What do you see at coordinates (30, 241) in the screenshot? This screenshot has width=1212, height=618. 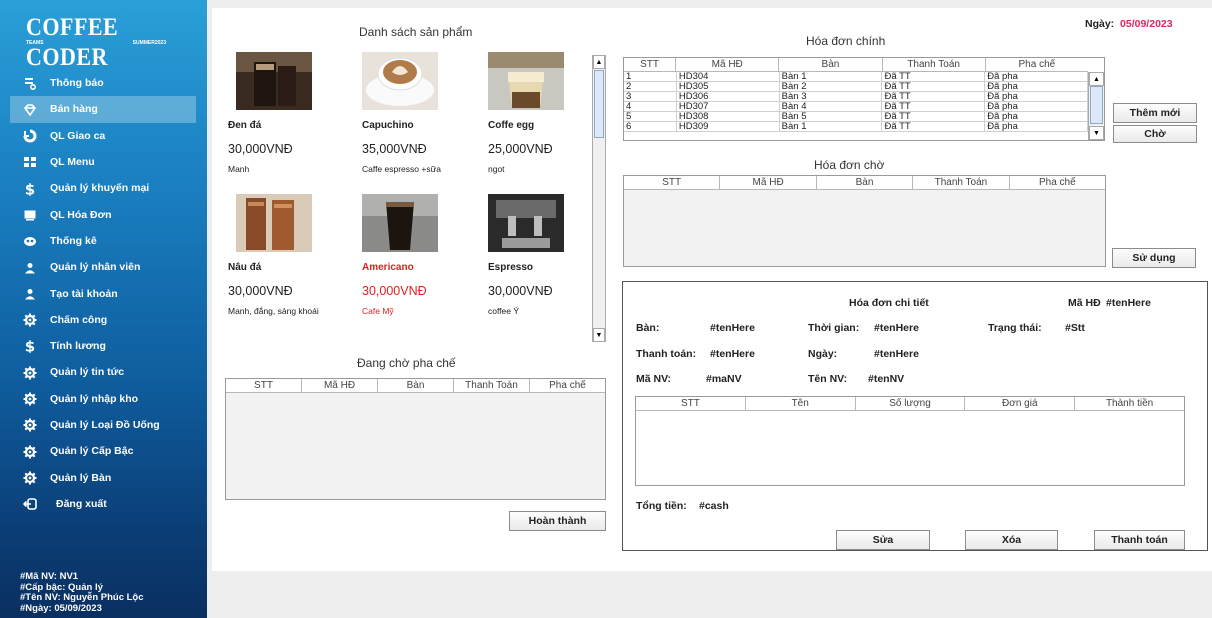 I see `statistics-icon` at bounding box center [30, 241].